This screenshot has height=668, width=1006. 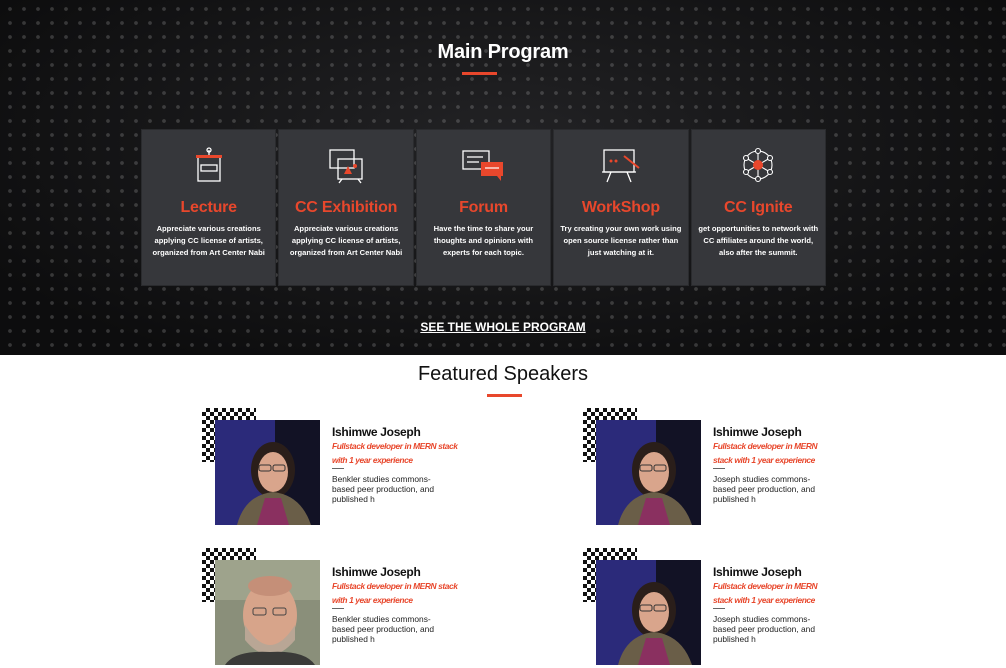 I want to click on card-title: WorkShop, so click(x=620, y=207).